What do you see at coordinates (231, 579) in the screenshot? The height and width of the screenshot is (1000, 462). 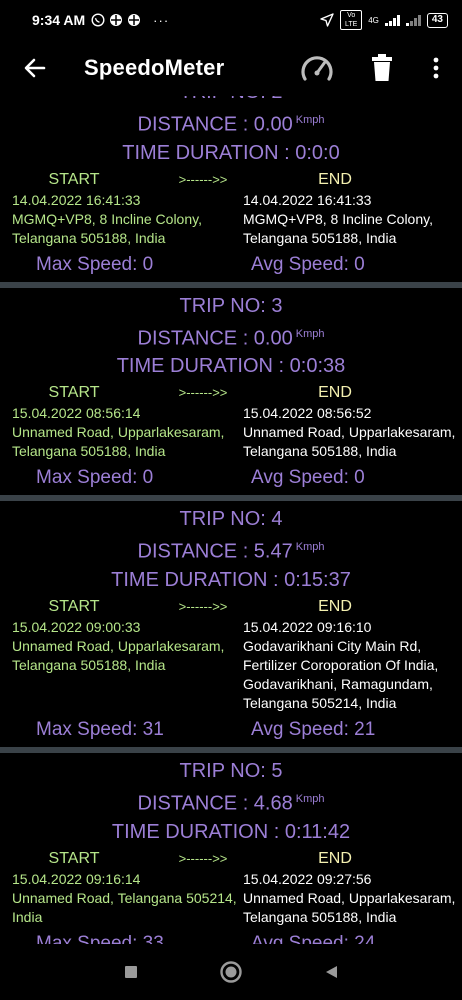 I see `trip-duration: TIME DURATION : 0:15:37` at bounding box center [231, 579].